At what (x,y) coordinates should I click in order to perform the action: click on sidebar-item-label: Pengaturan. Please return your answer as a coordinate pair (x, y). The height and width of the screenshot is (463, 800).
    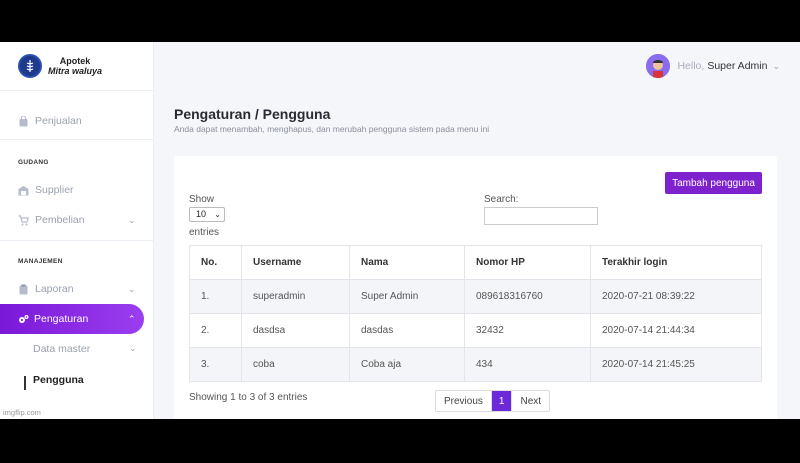
    Looking at the image, I should click on (61, 319).